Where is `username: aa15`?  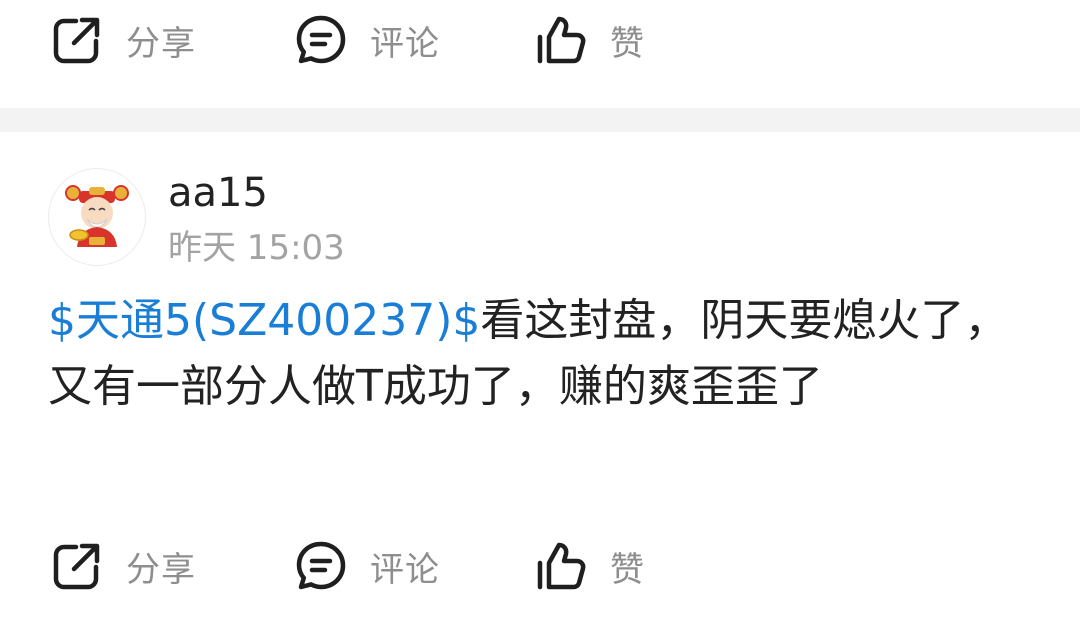
username: aa15 is located at coordinates (218, 193).